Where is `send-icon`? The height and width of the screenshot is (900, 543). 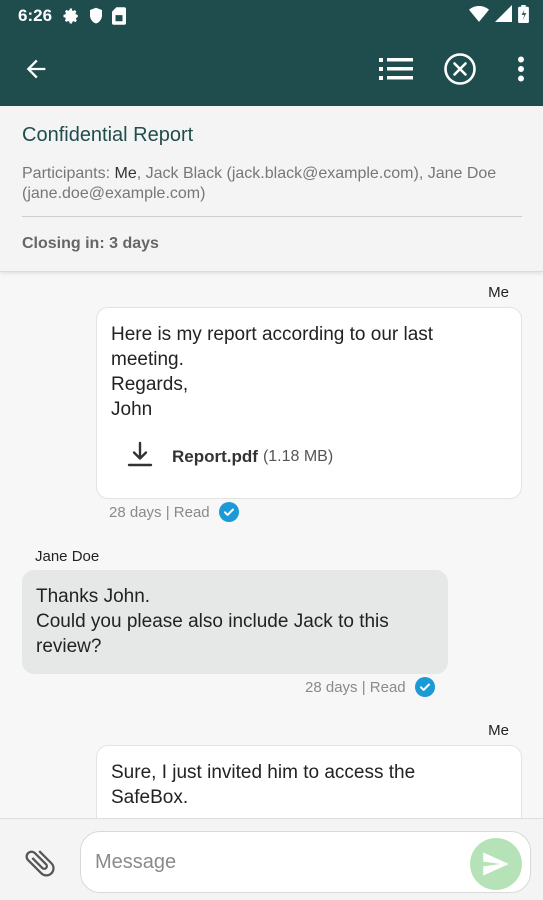
send-icon is located at coordinates (496, 864).